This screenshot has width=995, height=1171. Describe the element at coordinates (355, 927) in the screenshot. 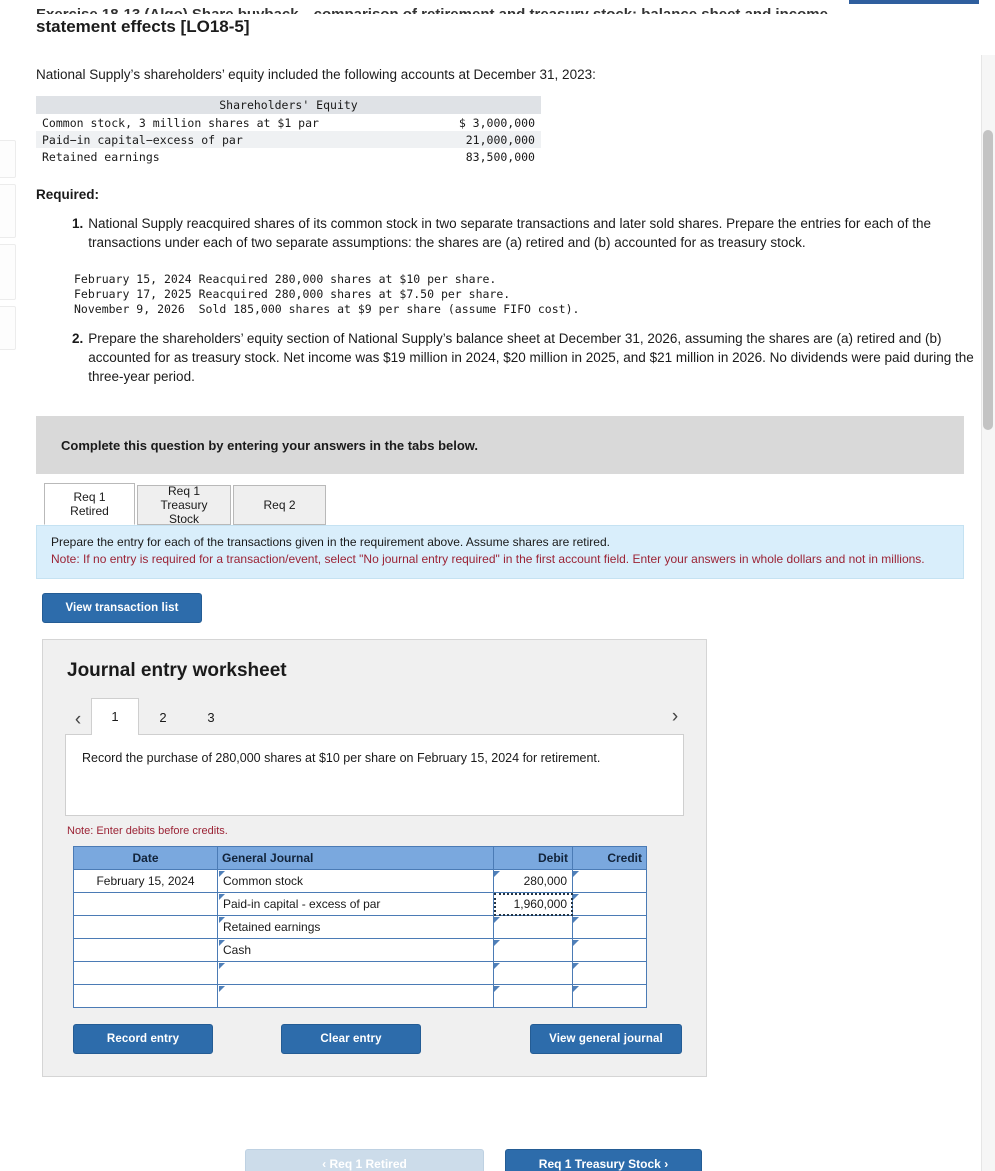

I see `journal-cell-account: Retained earnings` at that location.